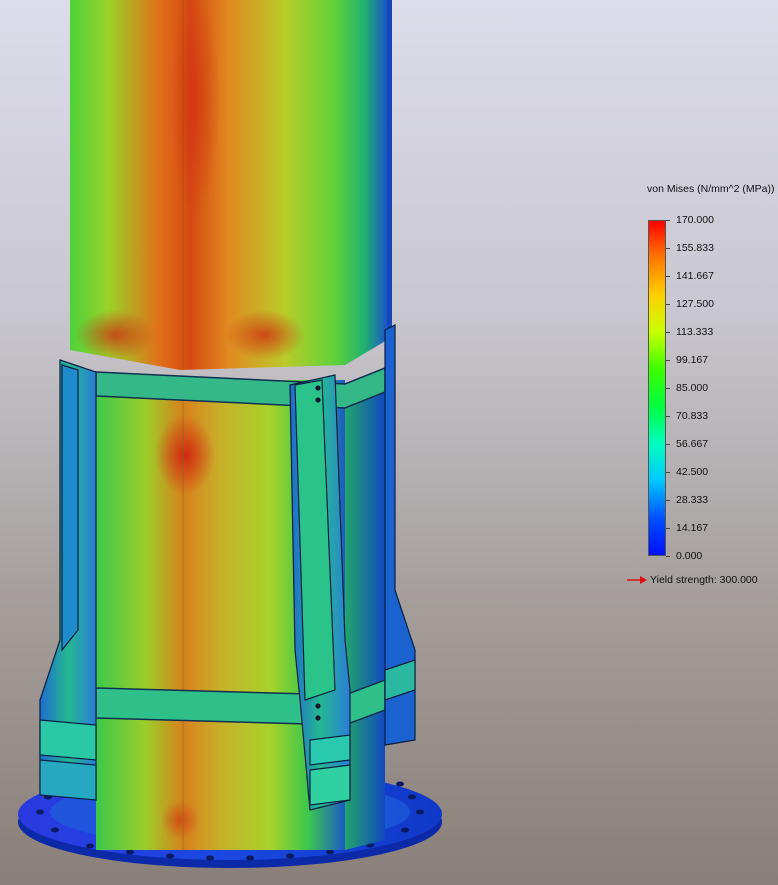 This screenshot has height=885, width=778. Describe the element at coordinates (695, 304) in the screenshot. I see `legend-tick-label: 127.500` at that location.